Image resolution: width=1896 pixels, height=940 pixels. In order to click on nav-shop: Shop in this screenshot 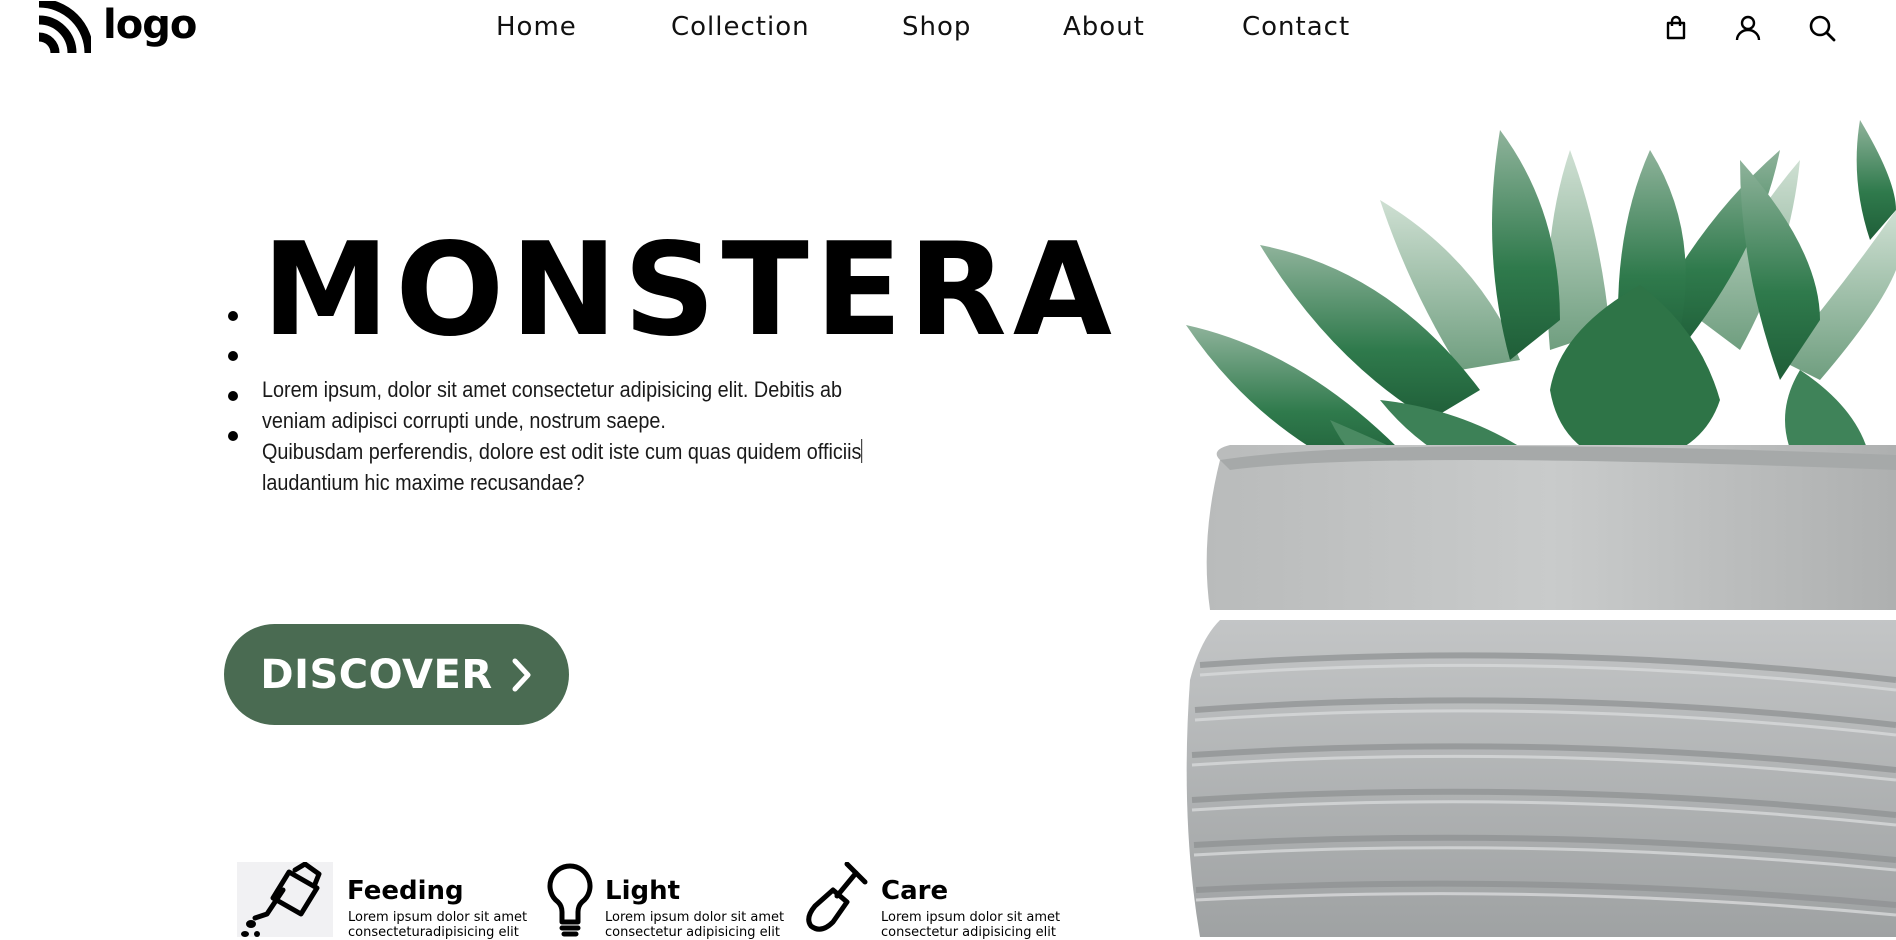, I will do `click(936, 27)`.